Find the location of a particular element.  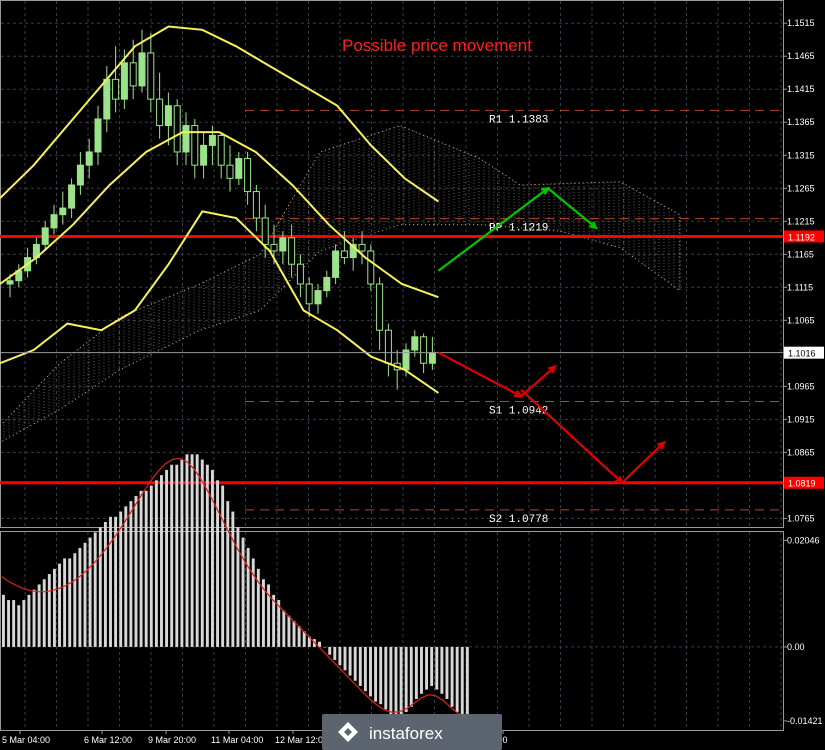

y-tick-label: 1.1215 is located at coordinates (801, 221).